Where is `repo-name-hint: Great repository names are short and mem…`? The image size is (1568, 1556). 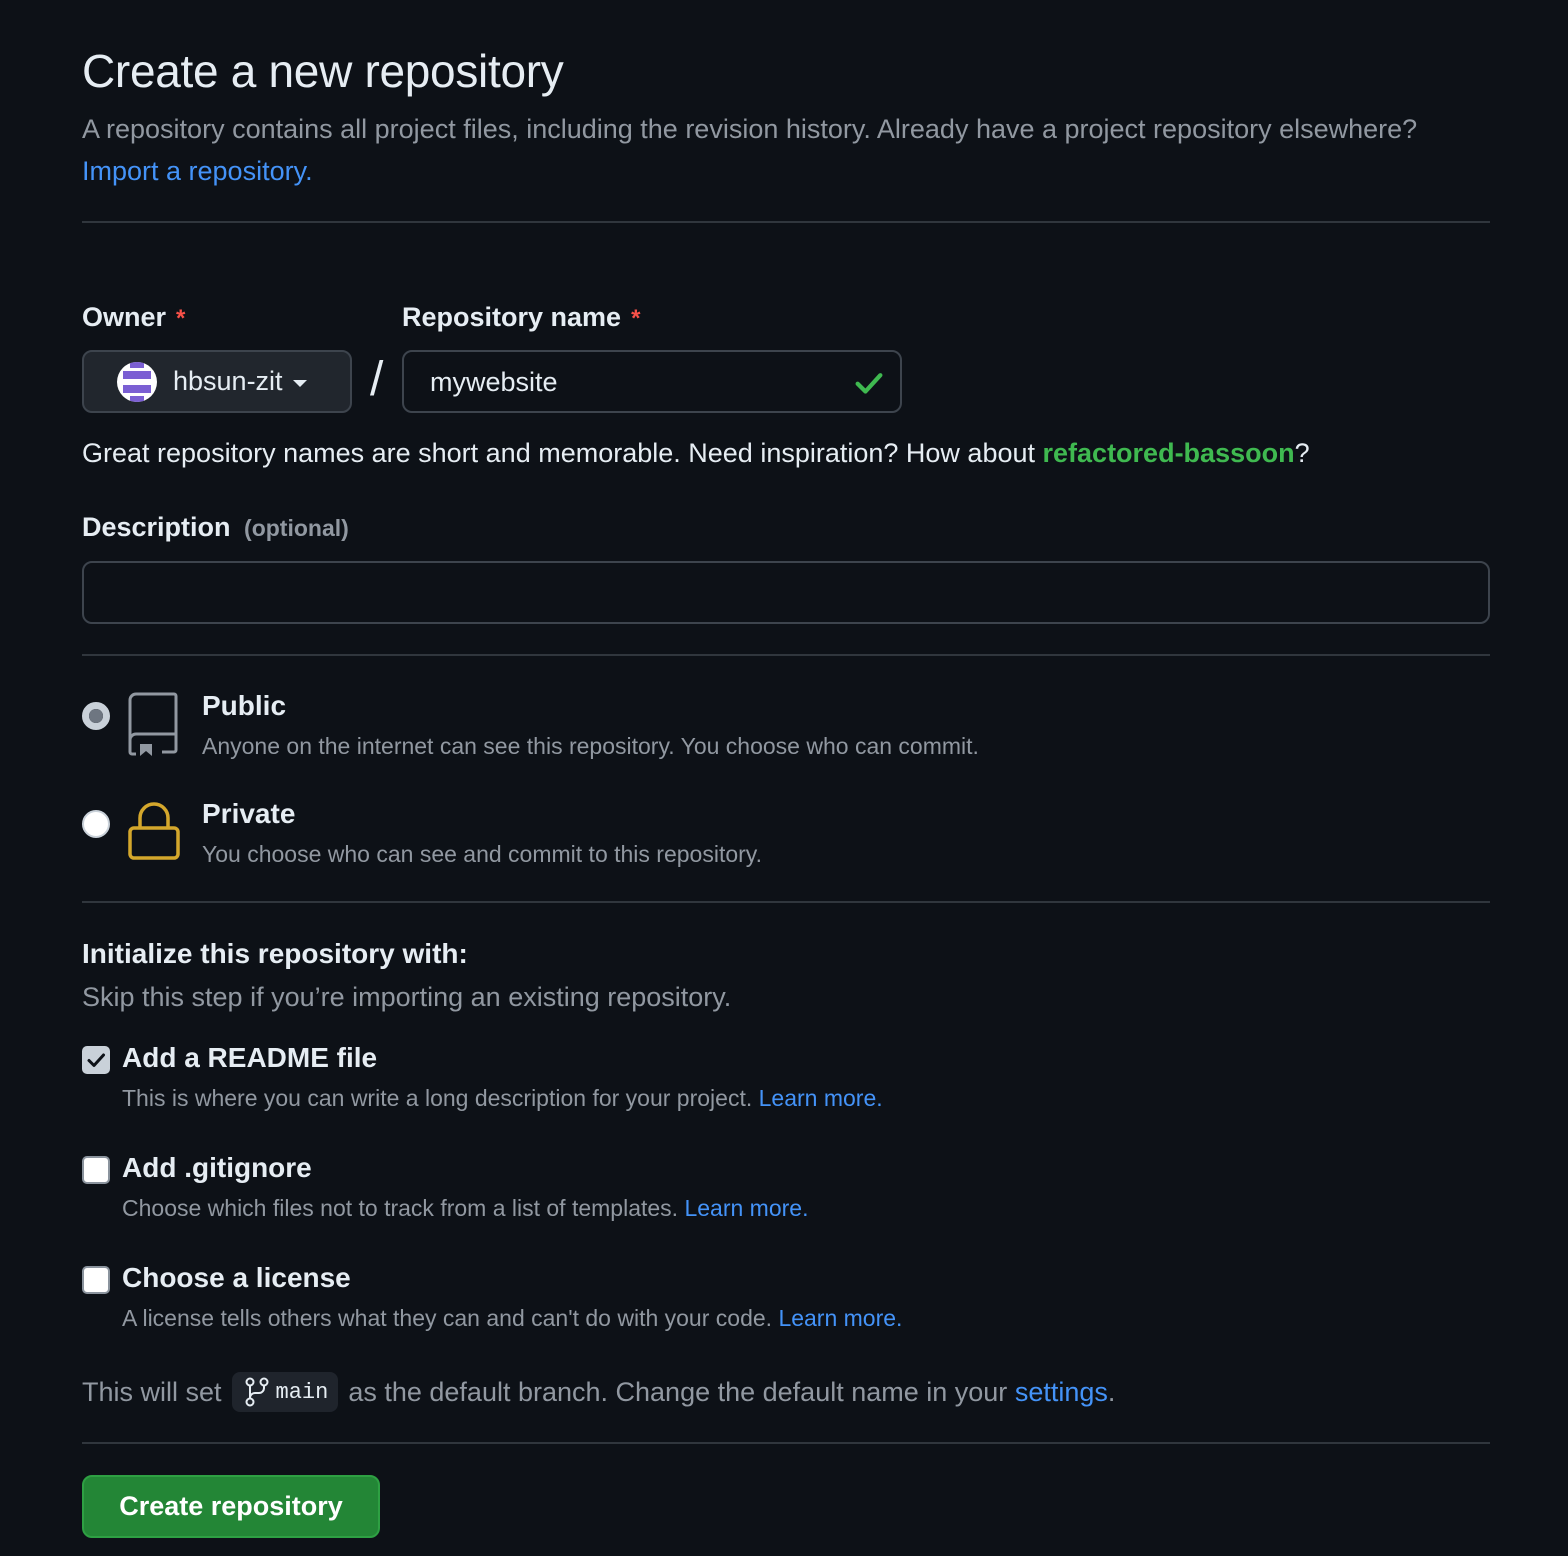 repo-name-hint: Great repository names are short and mem… is located at coordinates (696, 453).